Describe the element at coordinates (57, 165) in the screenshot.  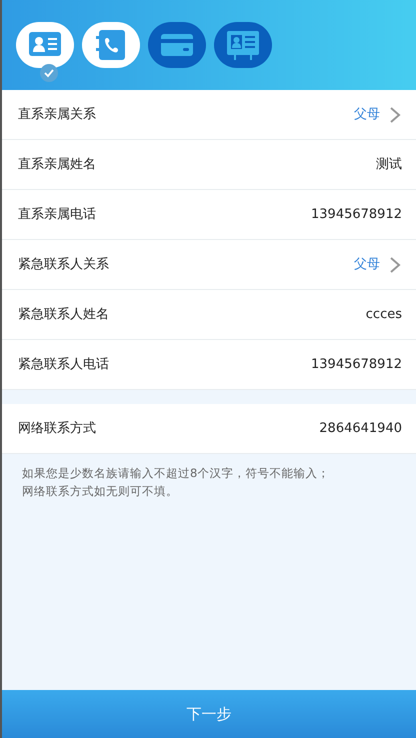
I see `field-label: 直系亲属姓名` at that location.